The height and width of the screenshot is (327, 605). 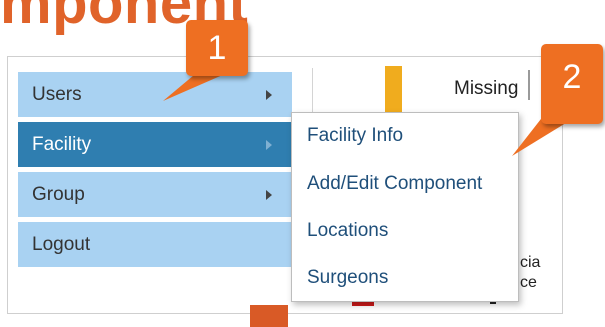 I want to click on submenu-item-locations: Locations, so click(x=347, y=231).